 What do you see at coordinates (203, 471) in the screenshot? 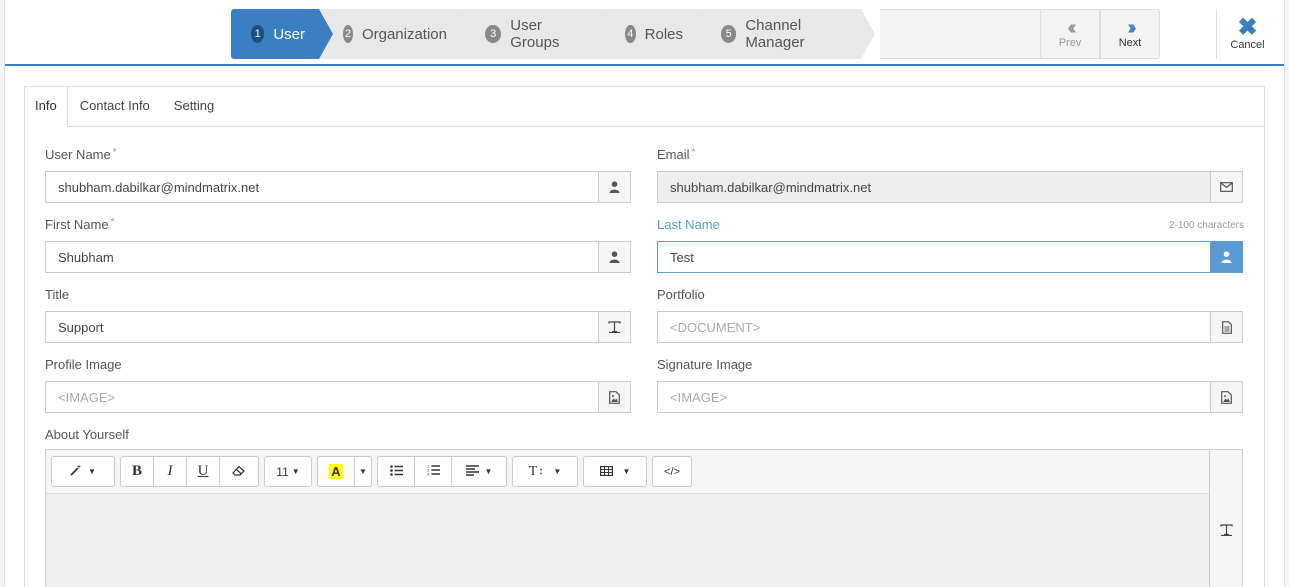
I see `underline-button: U` at bounding box center [203, 471].